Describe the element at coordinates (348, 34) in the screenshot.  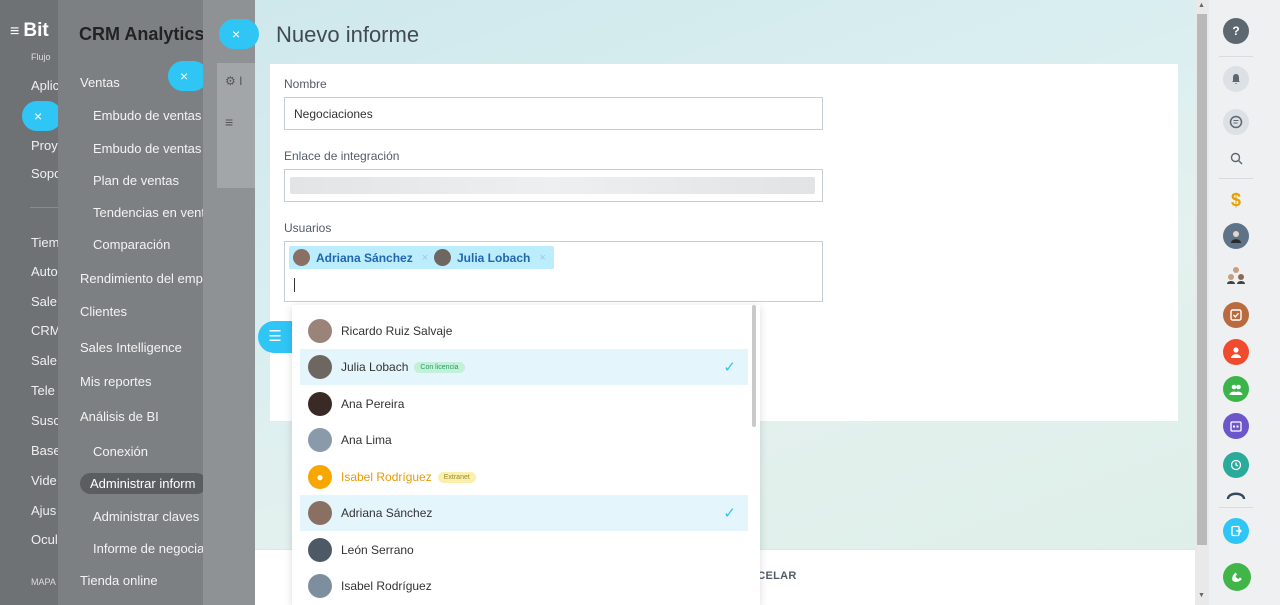
I see `slider-title: Nuevo informe` at that location.